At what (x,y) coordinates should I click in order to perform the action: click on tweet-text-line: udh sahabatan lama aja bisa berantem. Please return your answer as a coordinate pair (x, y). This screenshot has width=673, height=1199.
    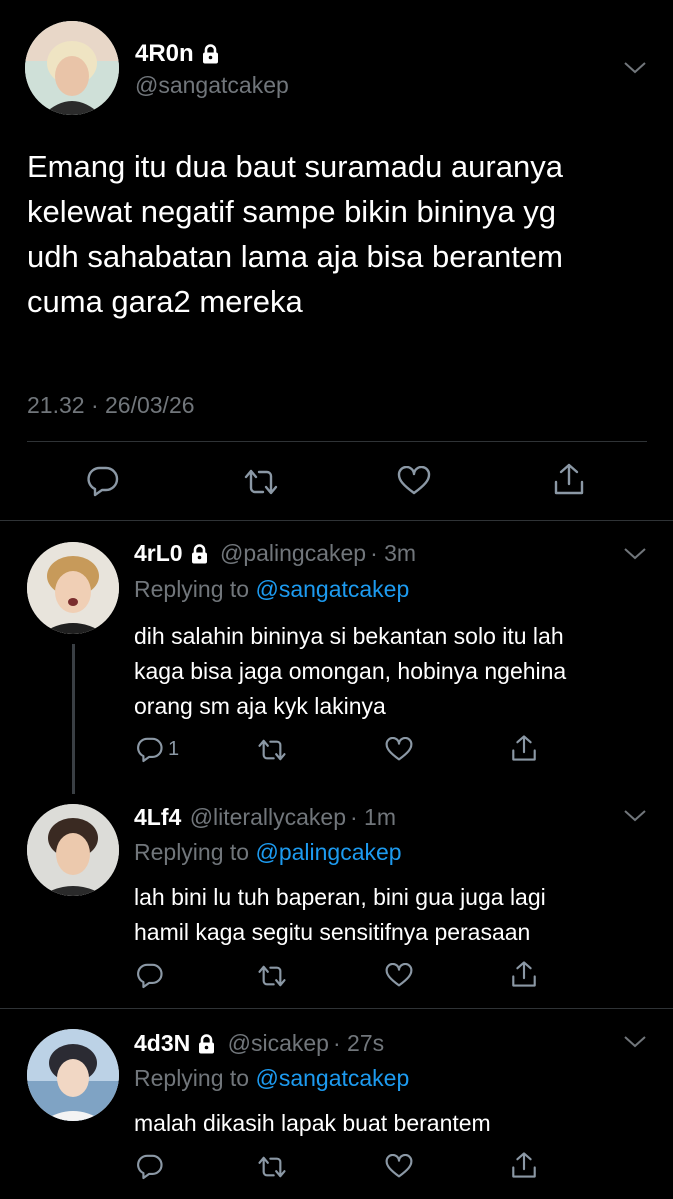
    Looking at the image, I should click on (295, 256).